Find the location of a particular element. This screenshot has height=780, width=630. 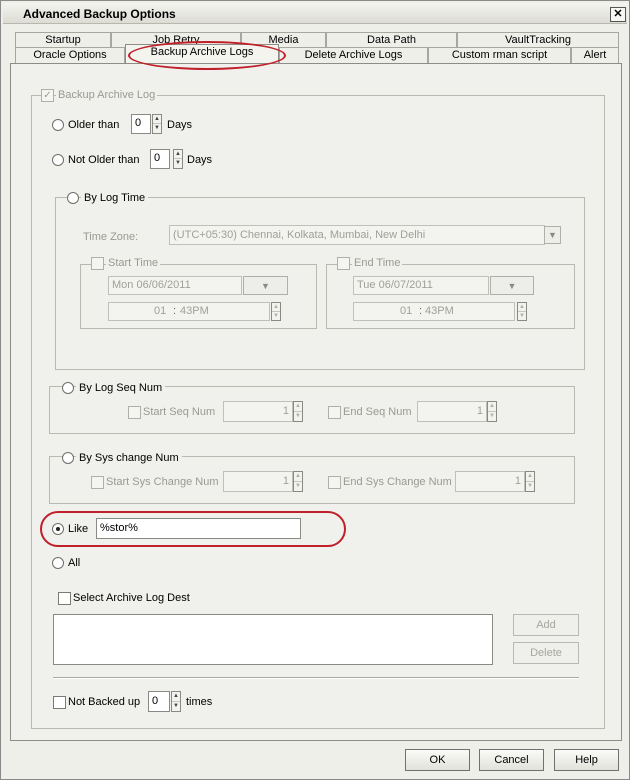

older-than-stepper: ▲ ▼ is located at coordinates (157, 124).